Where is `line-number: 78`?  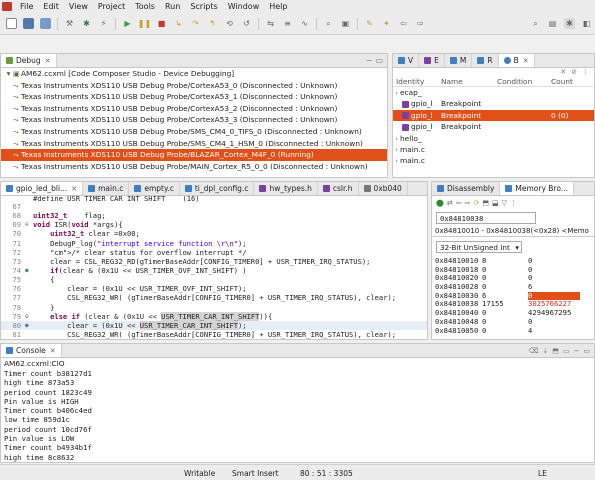 line-number: 78 is located at coordinates (13, 307).